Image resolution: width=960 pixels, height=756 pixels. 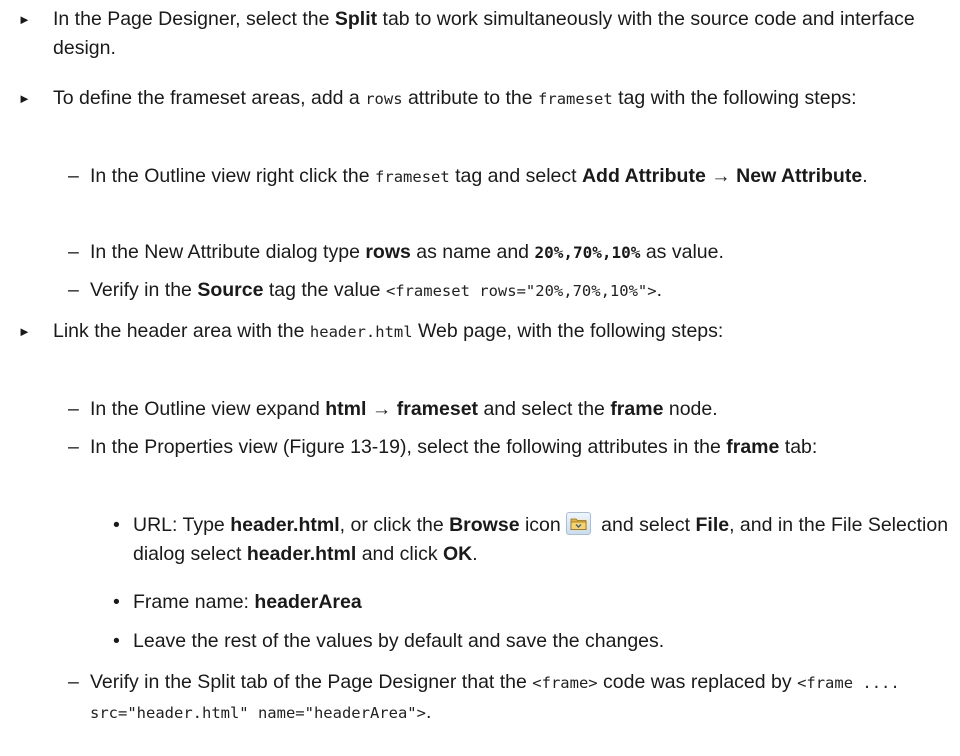 What do you see at coordinates (399, 554) in the screenshot?
I see `text-part: and click` at bounding box center [399, 554].